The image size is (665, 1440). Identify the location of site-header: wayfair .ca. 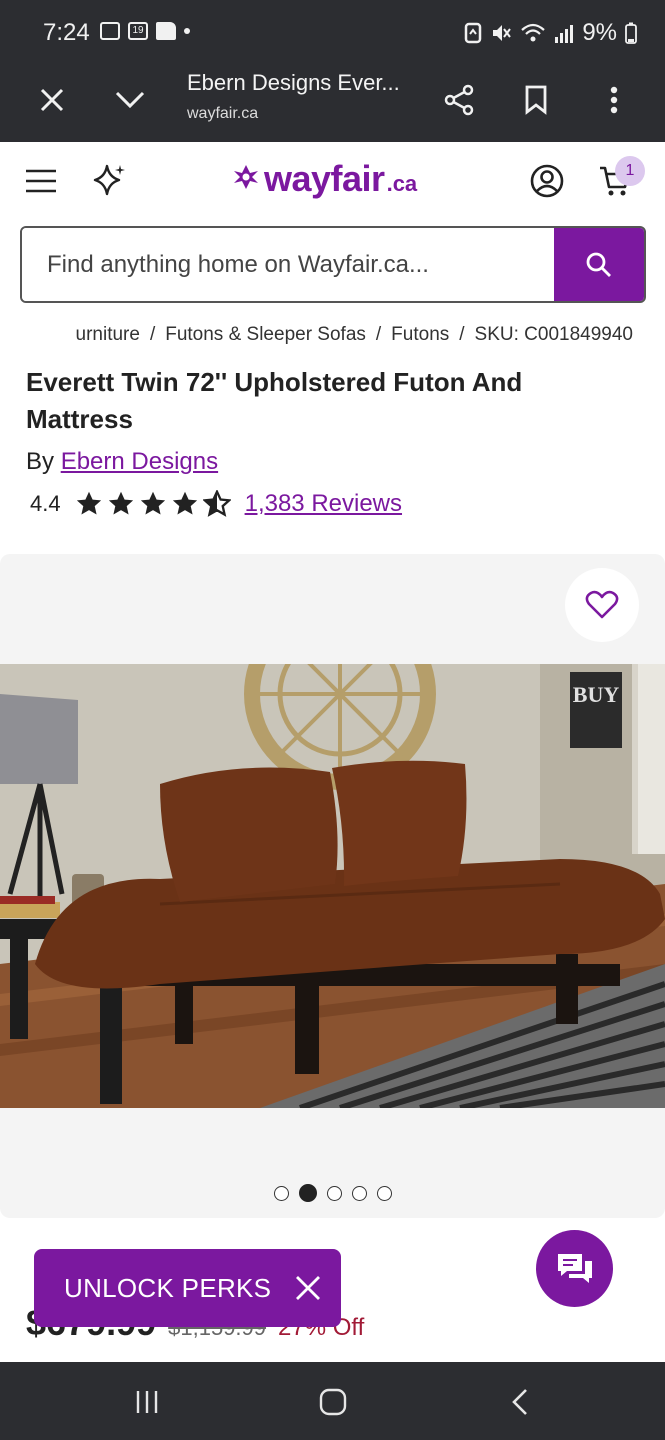
(332, 182).